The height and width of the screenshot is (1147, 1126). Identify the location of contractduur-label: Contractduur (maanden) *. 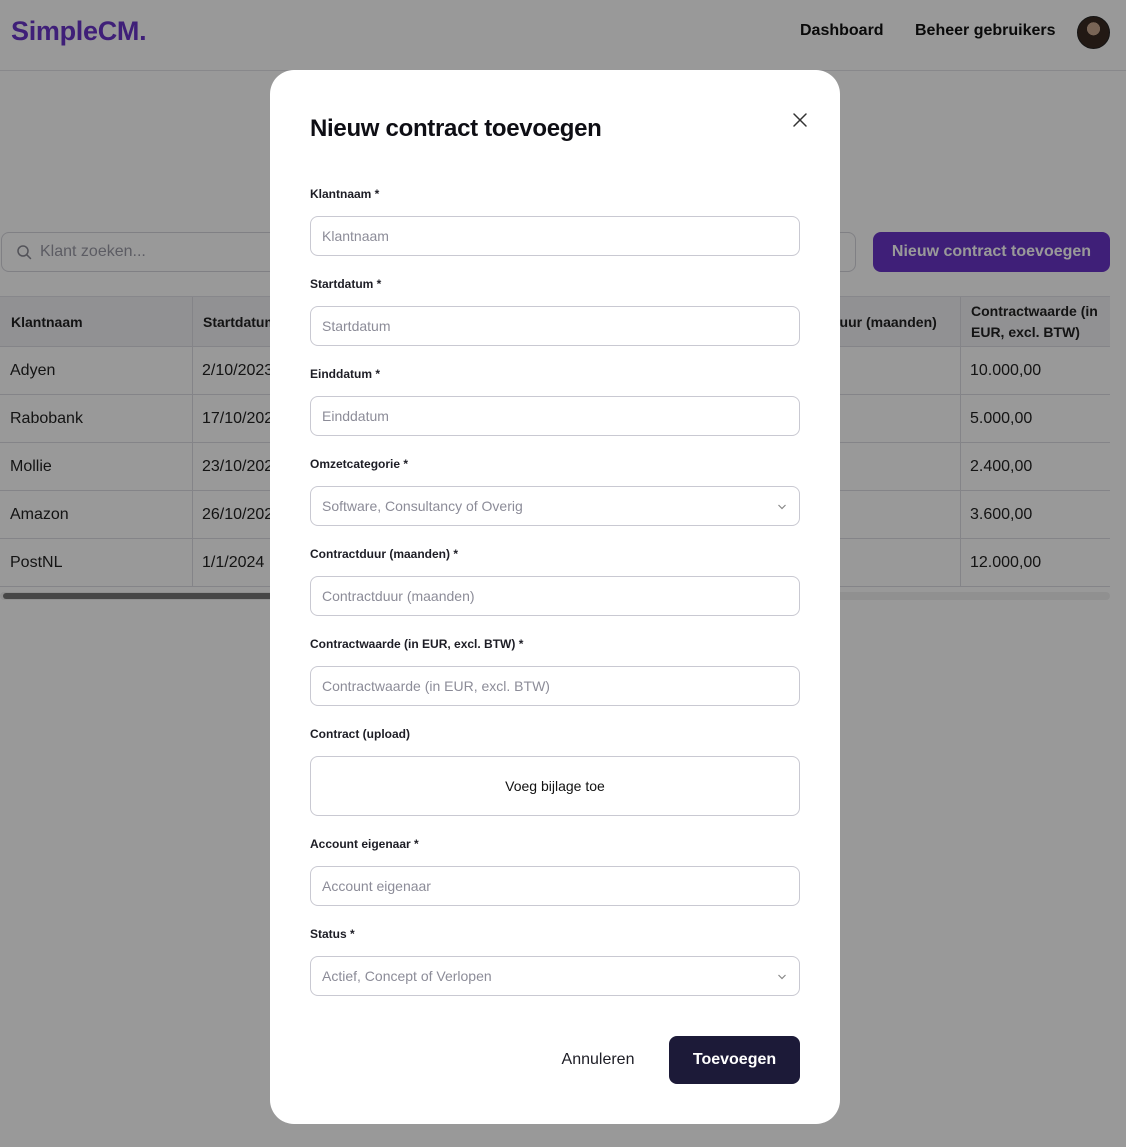
(384, 554).